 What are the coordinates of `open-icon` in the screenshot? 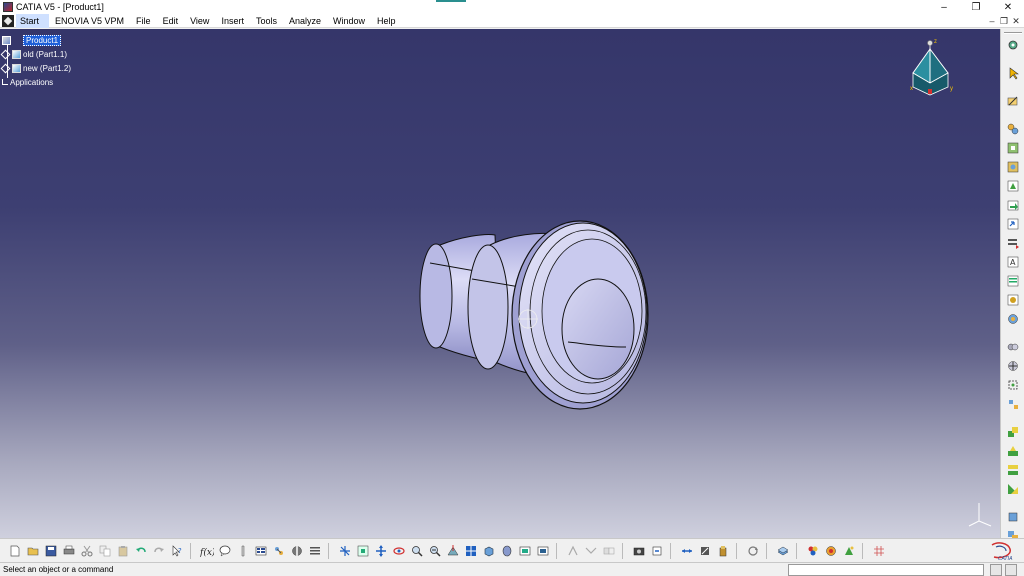 It's located at (33, 551).